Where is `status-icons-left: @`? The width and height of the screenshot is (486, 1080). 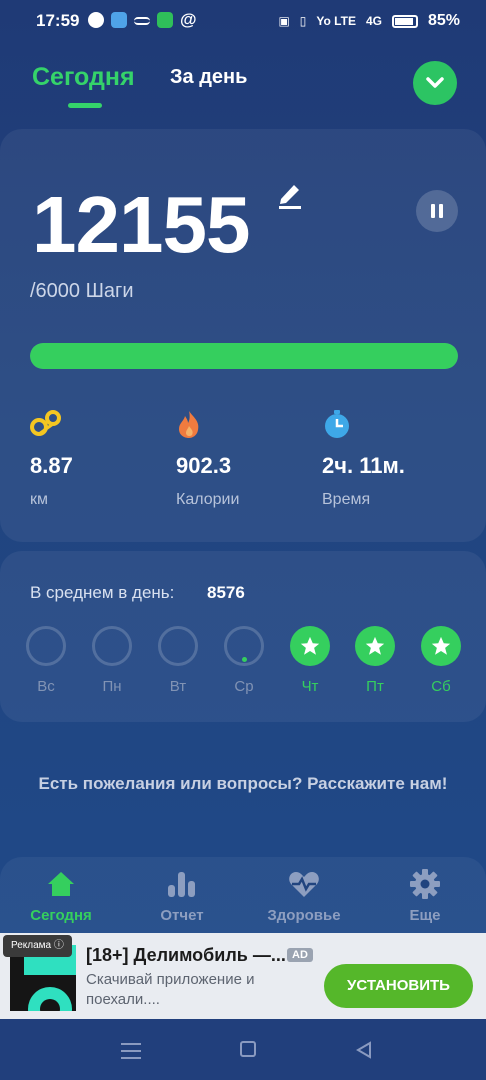 status-icons-left: @ is located at coordinates (142, 19).